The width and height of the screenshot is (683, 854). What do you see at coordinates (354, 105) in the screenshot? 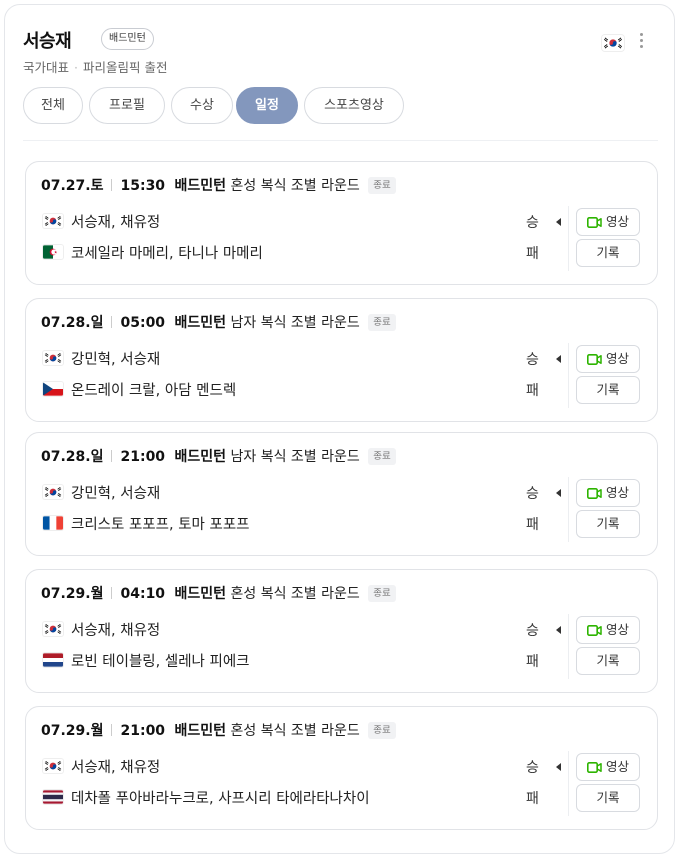
I see `tab-sports-video: 스포츠영상` at bounding box center [354, 105].